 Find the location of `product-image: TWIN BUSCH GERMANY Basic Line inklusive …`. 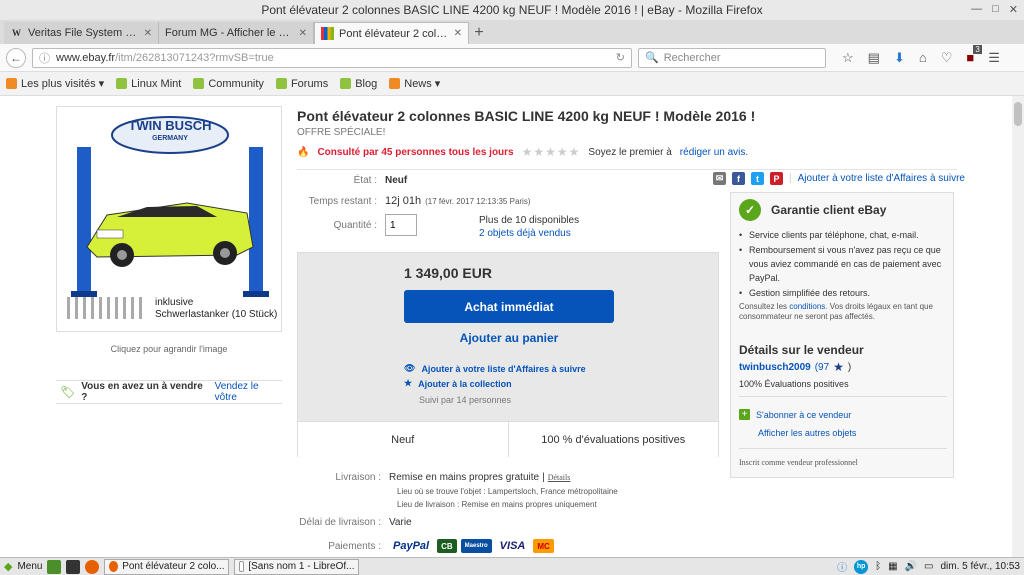

product-image: TWIN BUSCH GERMANY Basic Line inklusive … is located at coordinates (169, 219).